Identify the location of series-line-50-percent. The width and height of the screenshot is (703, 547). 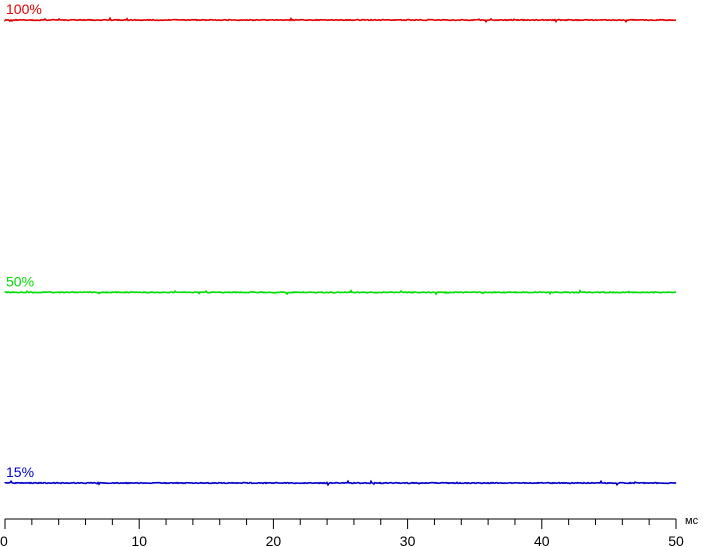
(340, 292).